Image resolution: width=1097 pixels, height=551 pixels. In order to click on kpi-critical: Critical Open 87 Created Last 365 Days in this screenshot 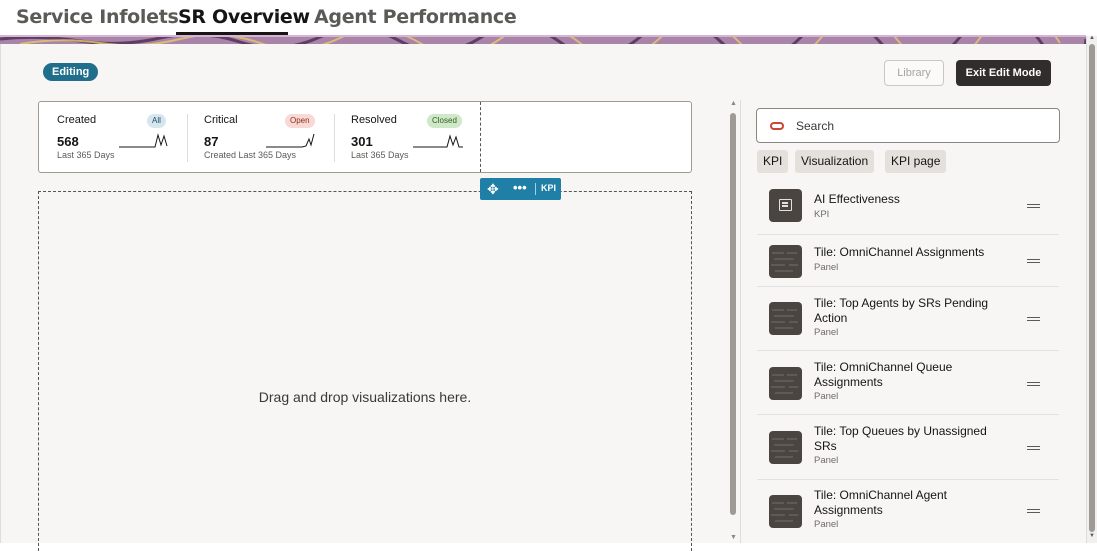, I will do `click(268, 137)`.